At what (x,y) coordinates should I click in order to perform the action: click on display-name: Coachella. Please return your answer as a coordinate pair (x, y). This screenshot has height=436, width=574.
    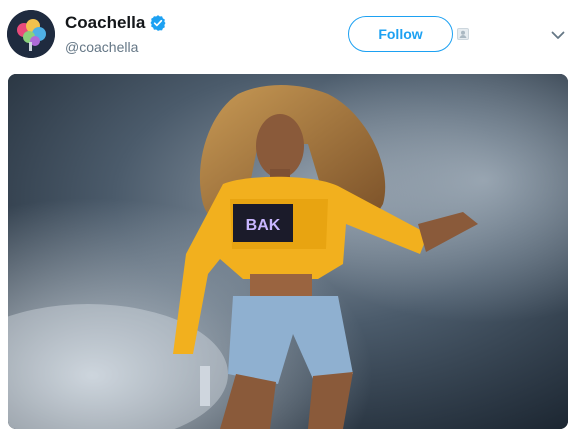
    Looking at the image, I should click on (105, 23).